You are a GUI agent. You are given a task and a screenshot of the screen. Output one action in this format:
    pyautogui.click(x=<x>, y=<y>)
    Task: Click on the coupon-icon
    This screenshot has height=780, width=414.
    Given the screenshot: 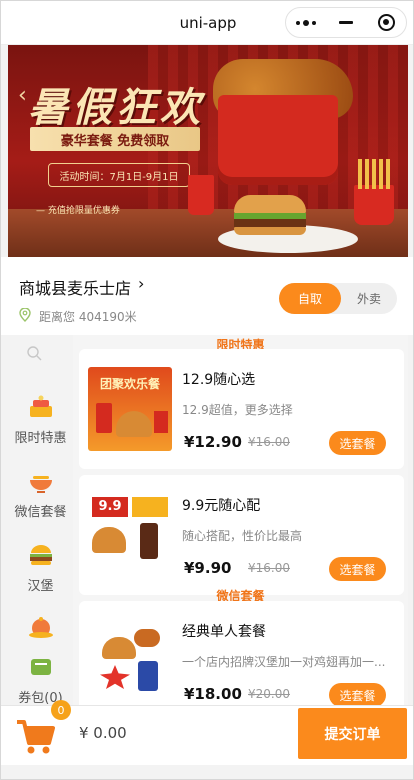 What is the action you would take?
    pyautogui.click(x=40, y=667)
    